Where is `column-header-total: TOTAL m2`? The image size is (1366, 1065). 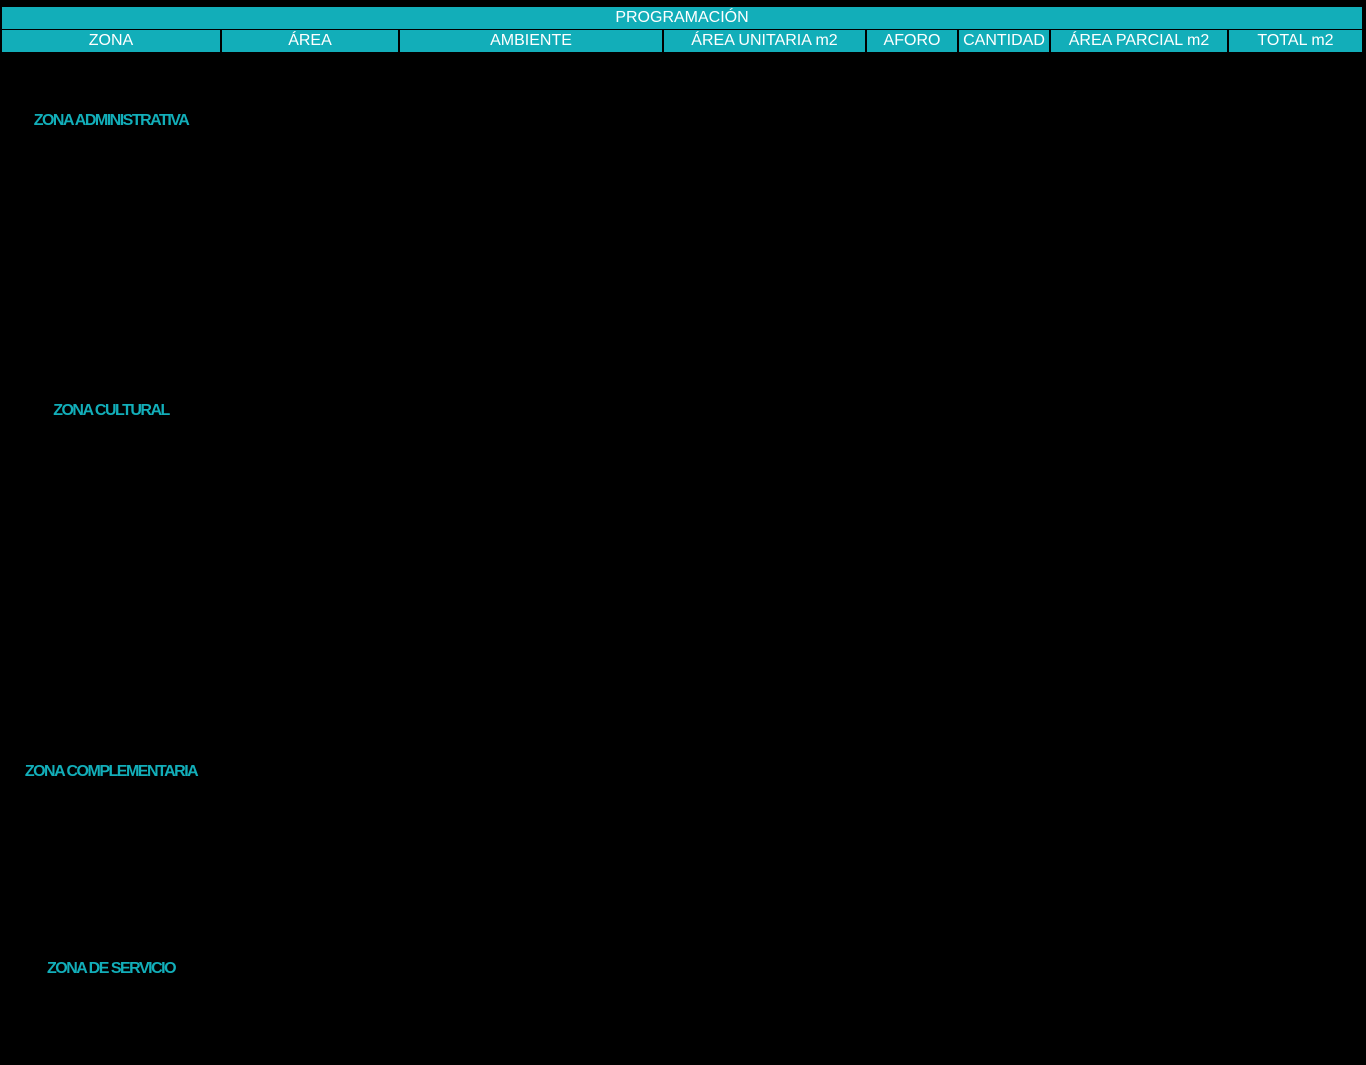 column-header-total: TOTAL m2 is located at coordinates (1295, 41).